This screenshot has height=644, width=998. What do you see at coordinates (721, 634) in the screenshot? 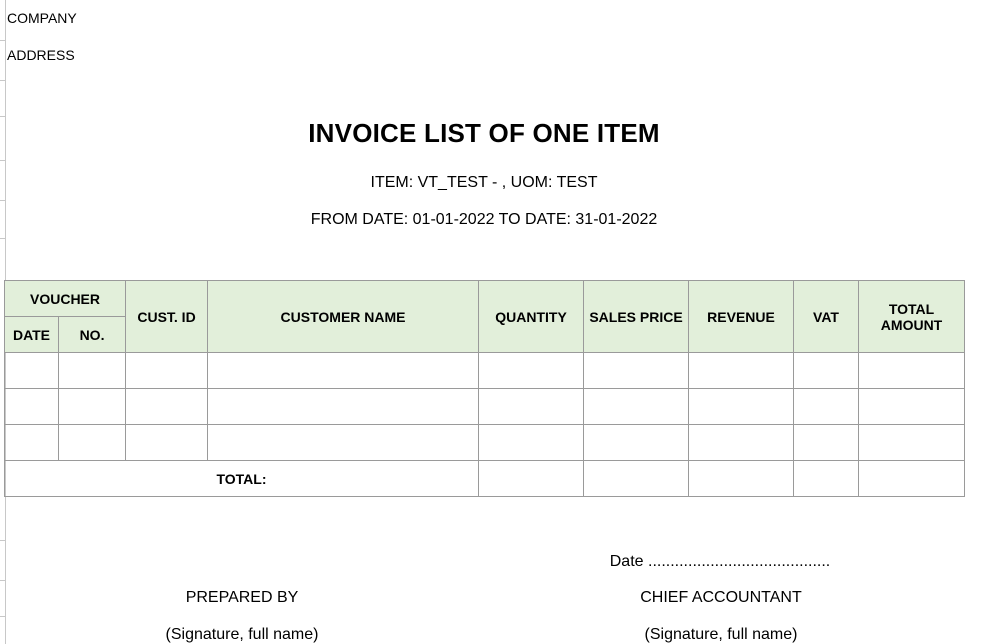
I see `chief-accountant-note: (Signature, full name)` at bounding box center [721, 634].